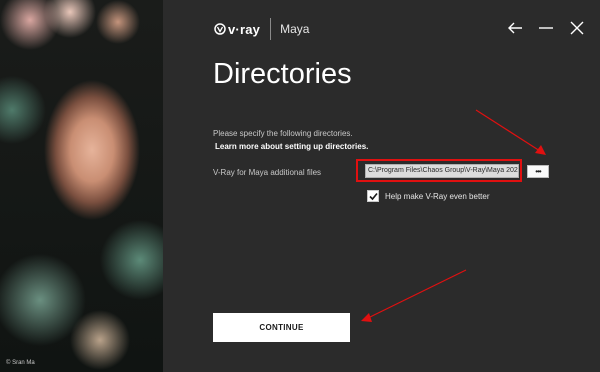 This screenshot has height=372, width=600. I want to click on close-icon, so click(577, 28).